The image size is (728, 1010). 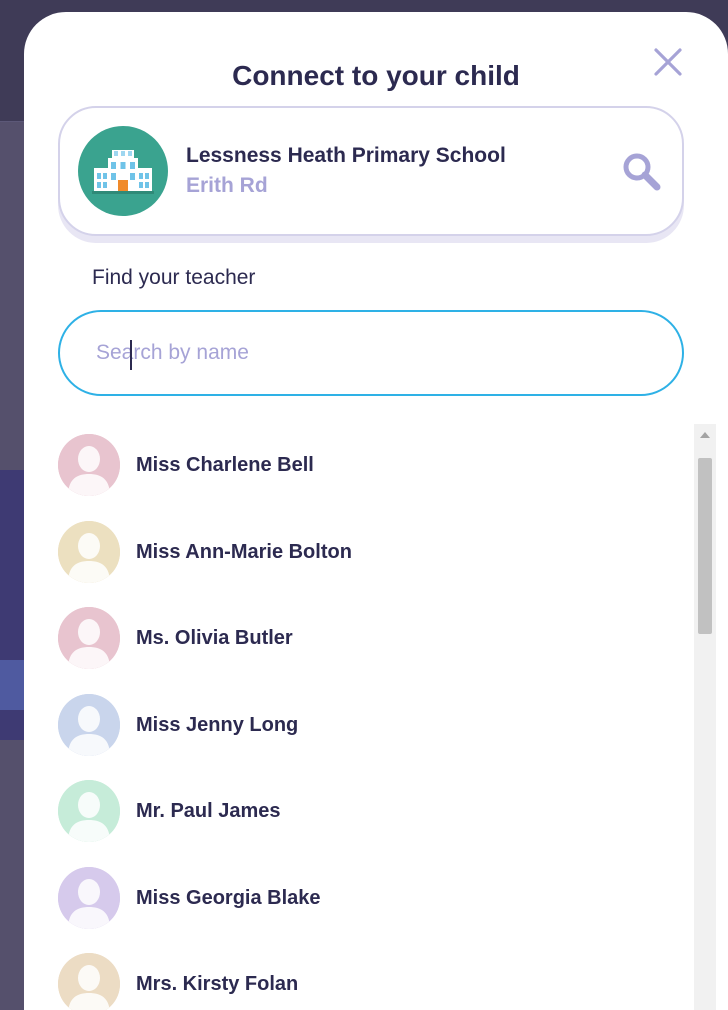 I want to click on teacher-list-item: Miss Jenny Long, so click(x=354, y=721).